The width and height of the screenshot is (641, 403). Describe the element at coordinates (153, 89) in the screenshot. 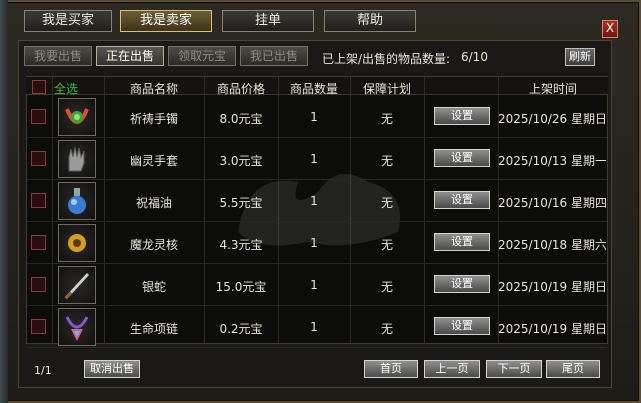

I see `column-header-name: 商品名称` at that location.